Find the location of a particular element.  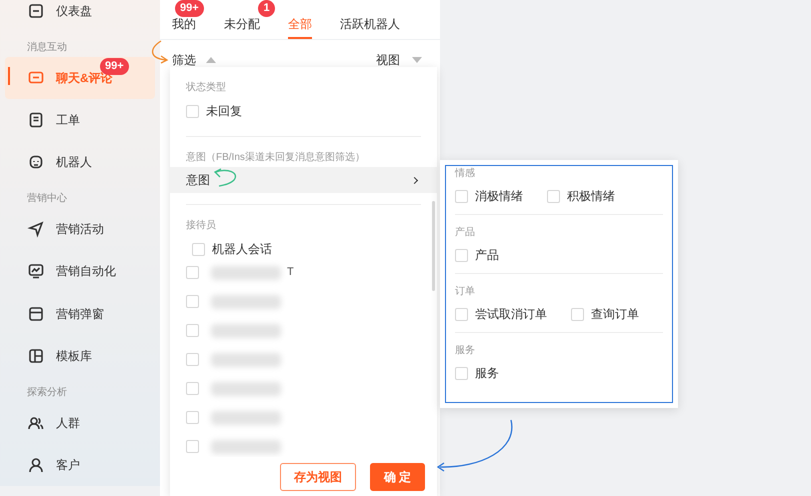

nav-item: 营销活动 is located at coordinates (80, 229).